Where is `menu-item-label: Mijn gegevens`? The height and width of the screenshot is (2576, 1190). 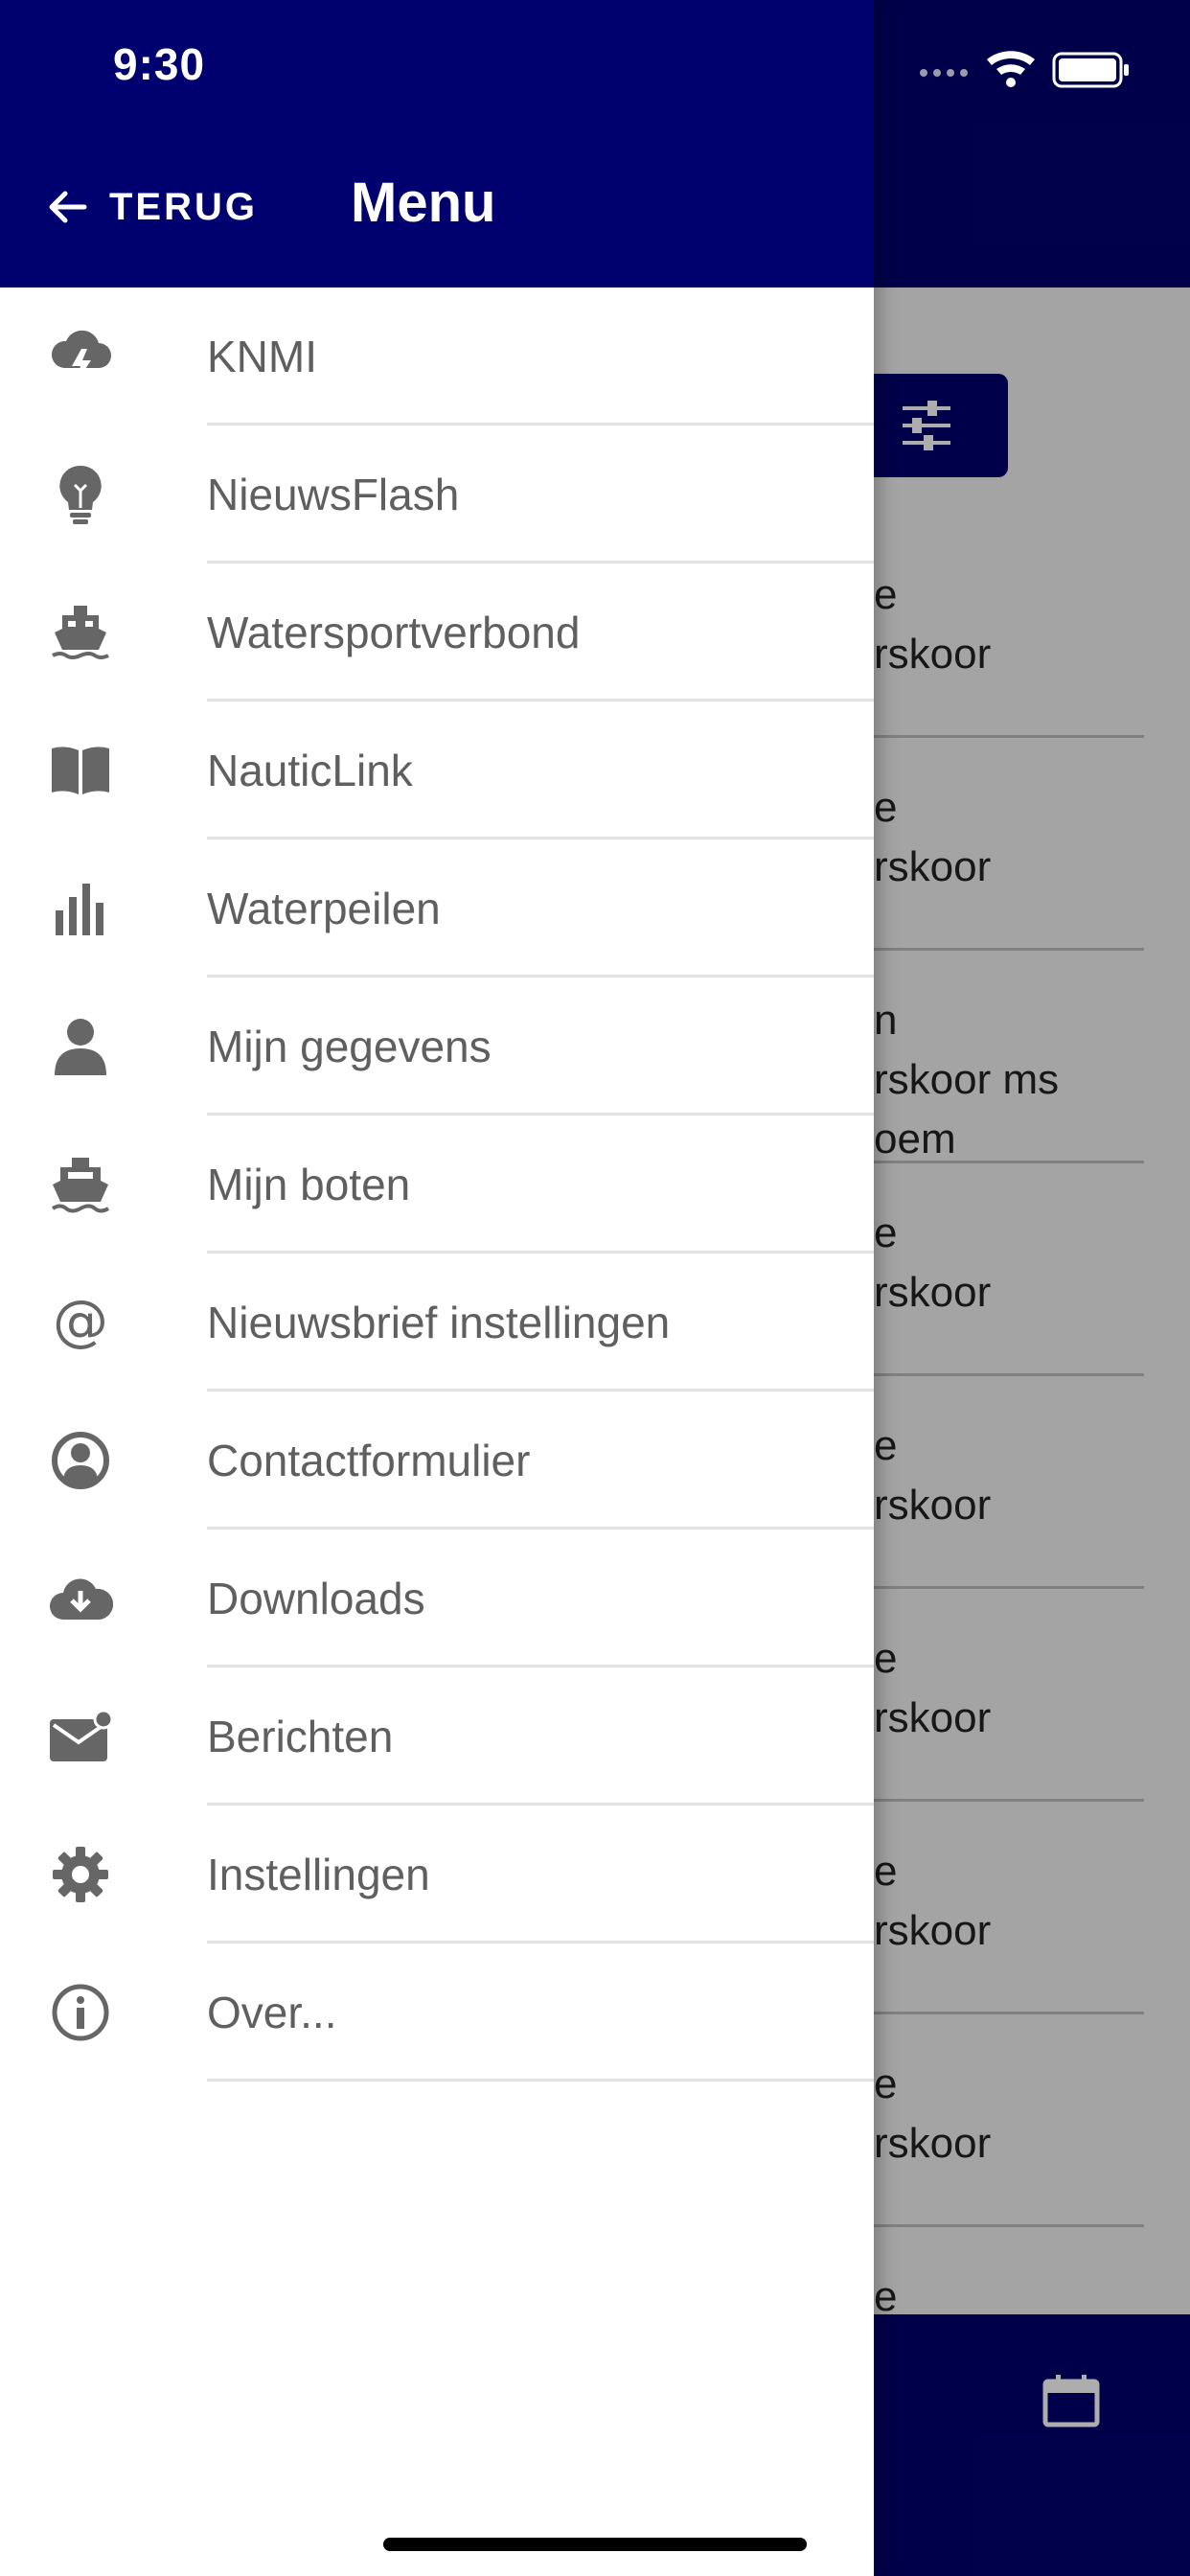 menu-item-label: Mijn gegevens is located at coordinates (350, 1046).